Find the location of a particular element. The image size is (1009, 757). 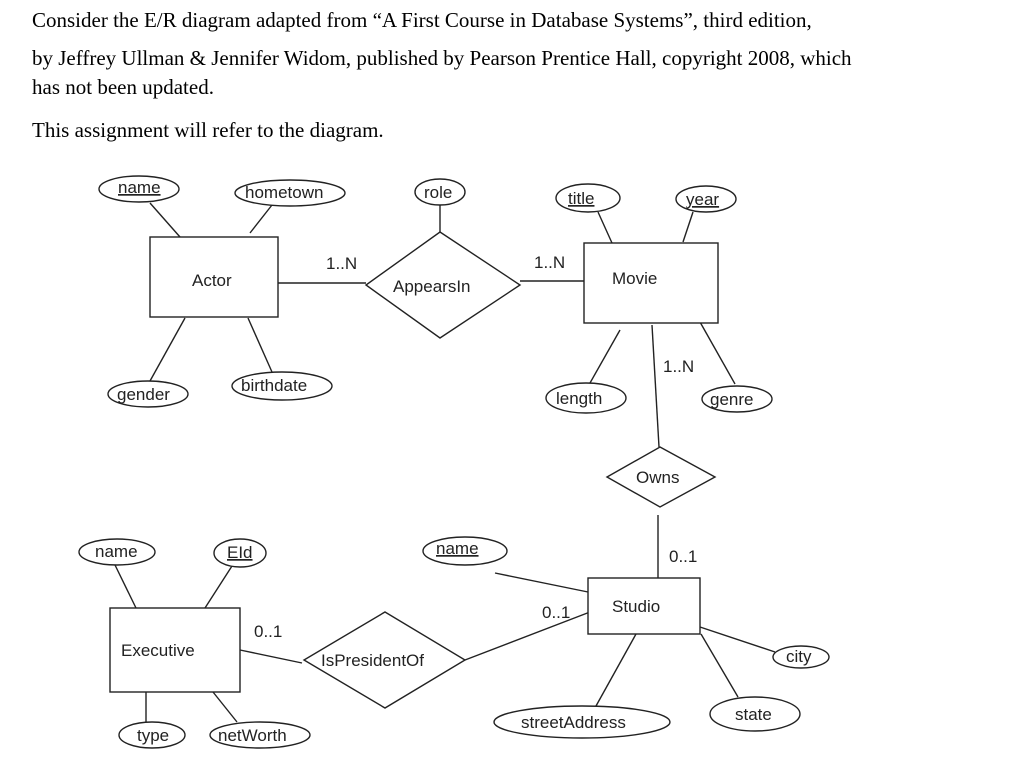

attribute-executive-eid: EId is located at coordinates (240, 553).